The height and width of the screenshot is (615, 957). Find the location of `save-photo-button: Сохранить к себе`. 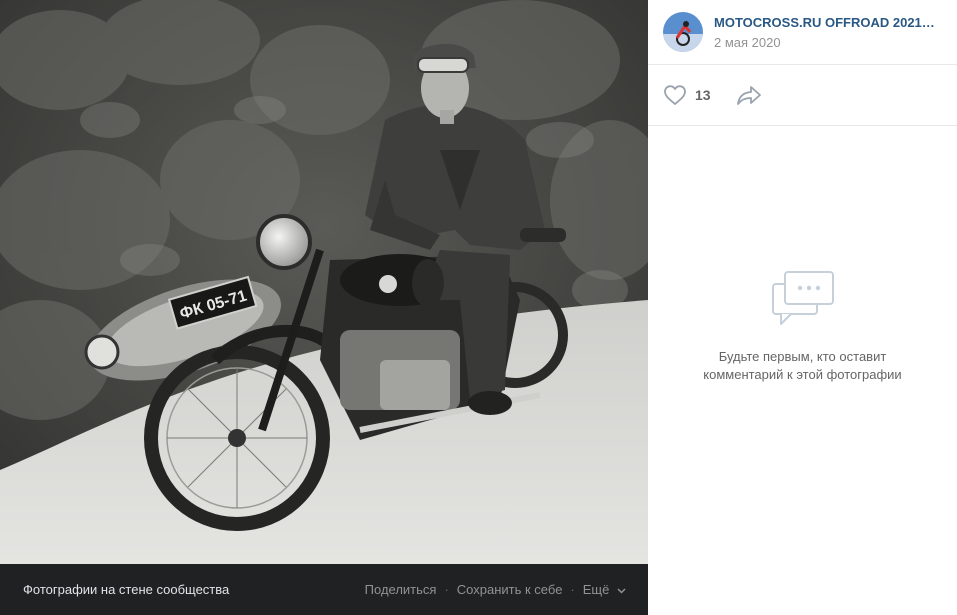

save-photo-button: Сохранить к себе is located at coordinates (510, 589).